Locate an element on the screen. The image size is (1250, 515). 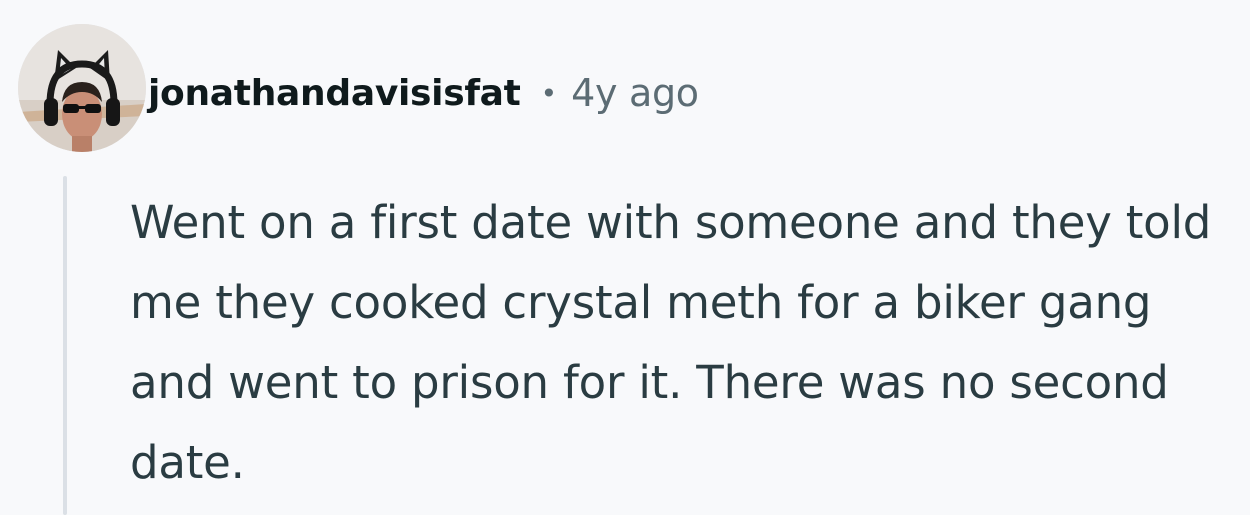
user-avatar is located at coordinates (82, 88).